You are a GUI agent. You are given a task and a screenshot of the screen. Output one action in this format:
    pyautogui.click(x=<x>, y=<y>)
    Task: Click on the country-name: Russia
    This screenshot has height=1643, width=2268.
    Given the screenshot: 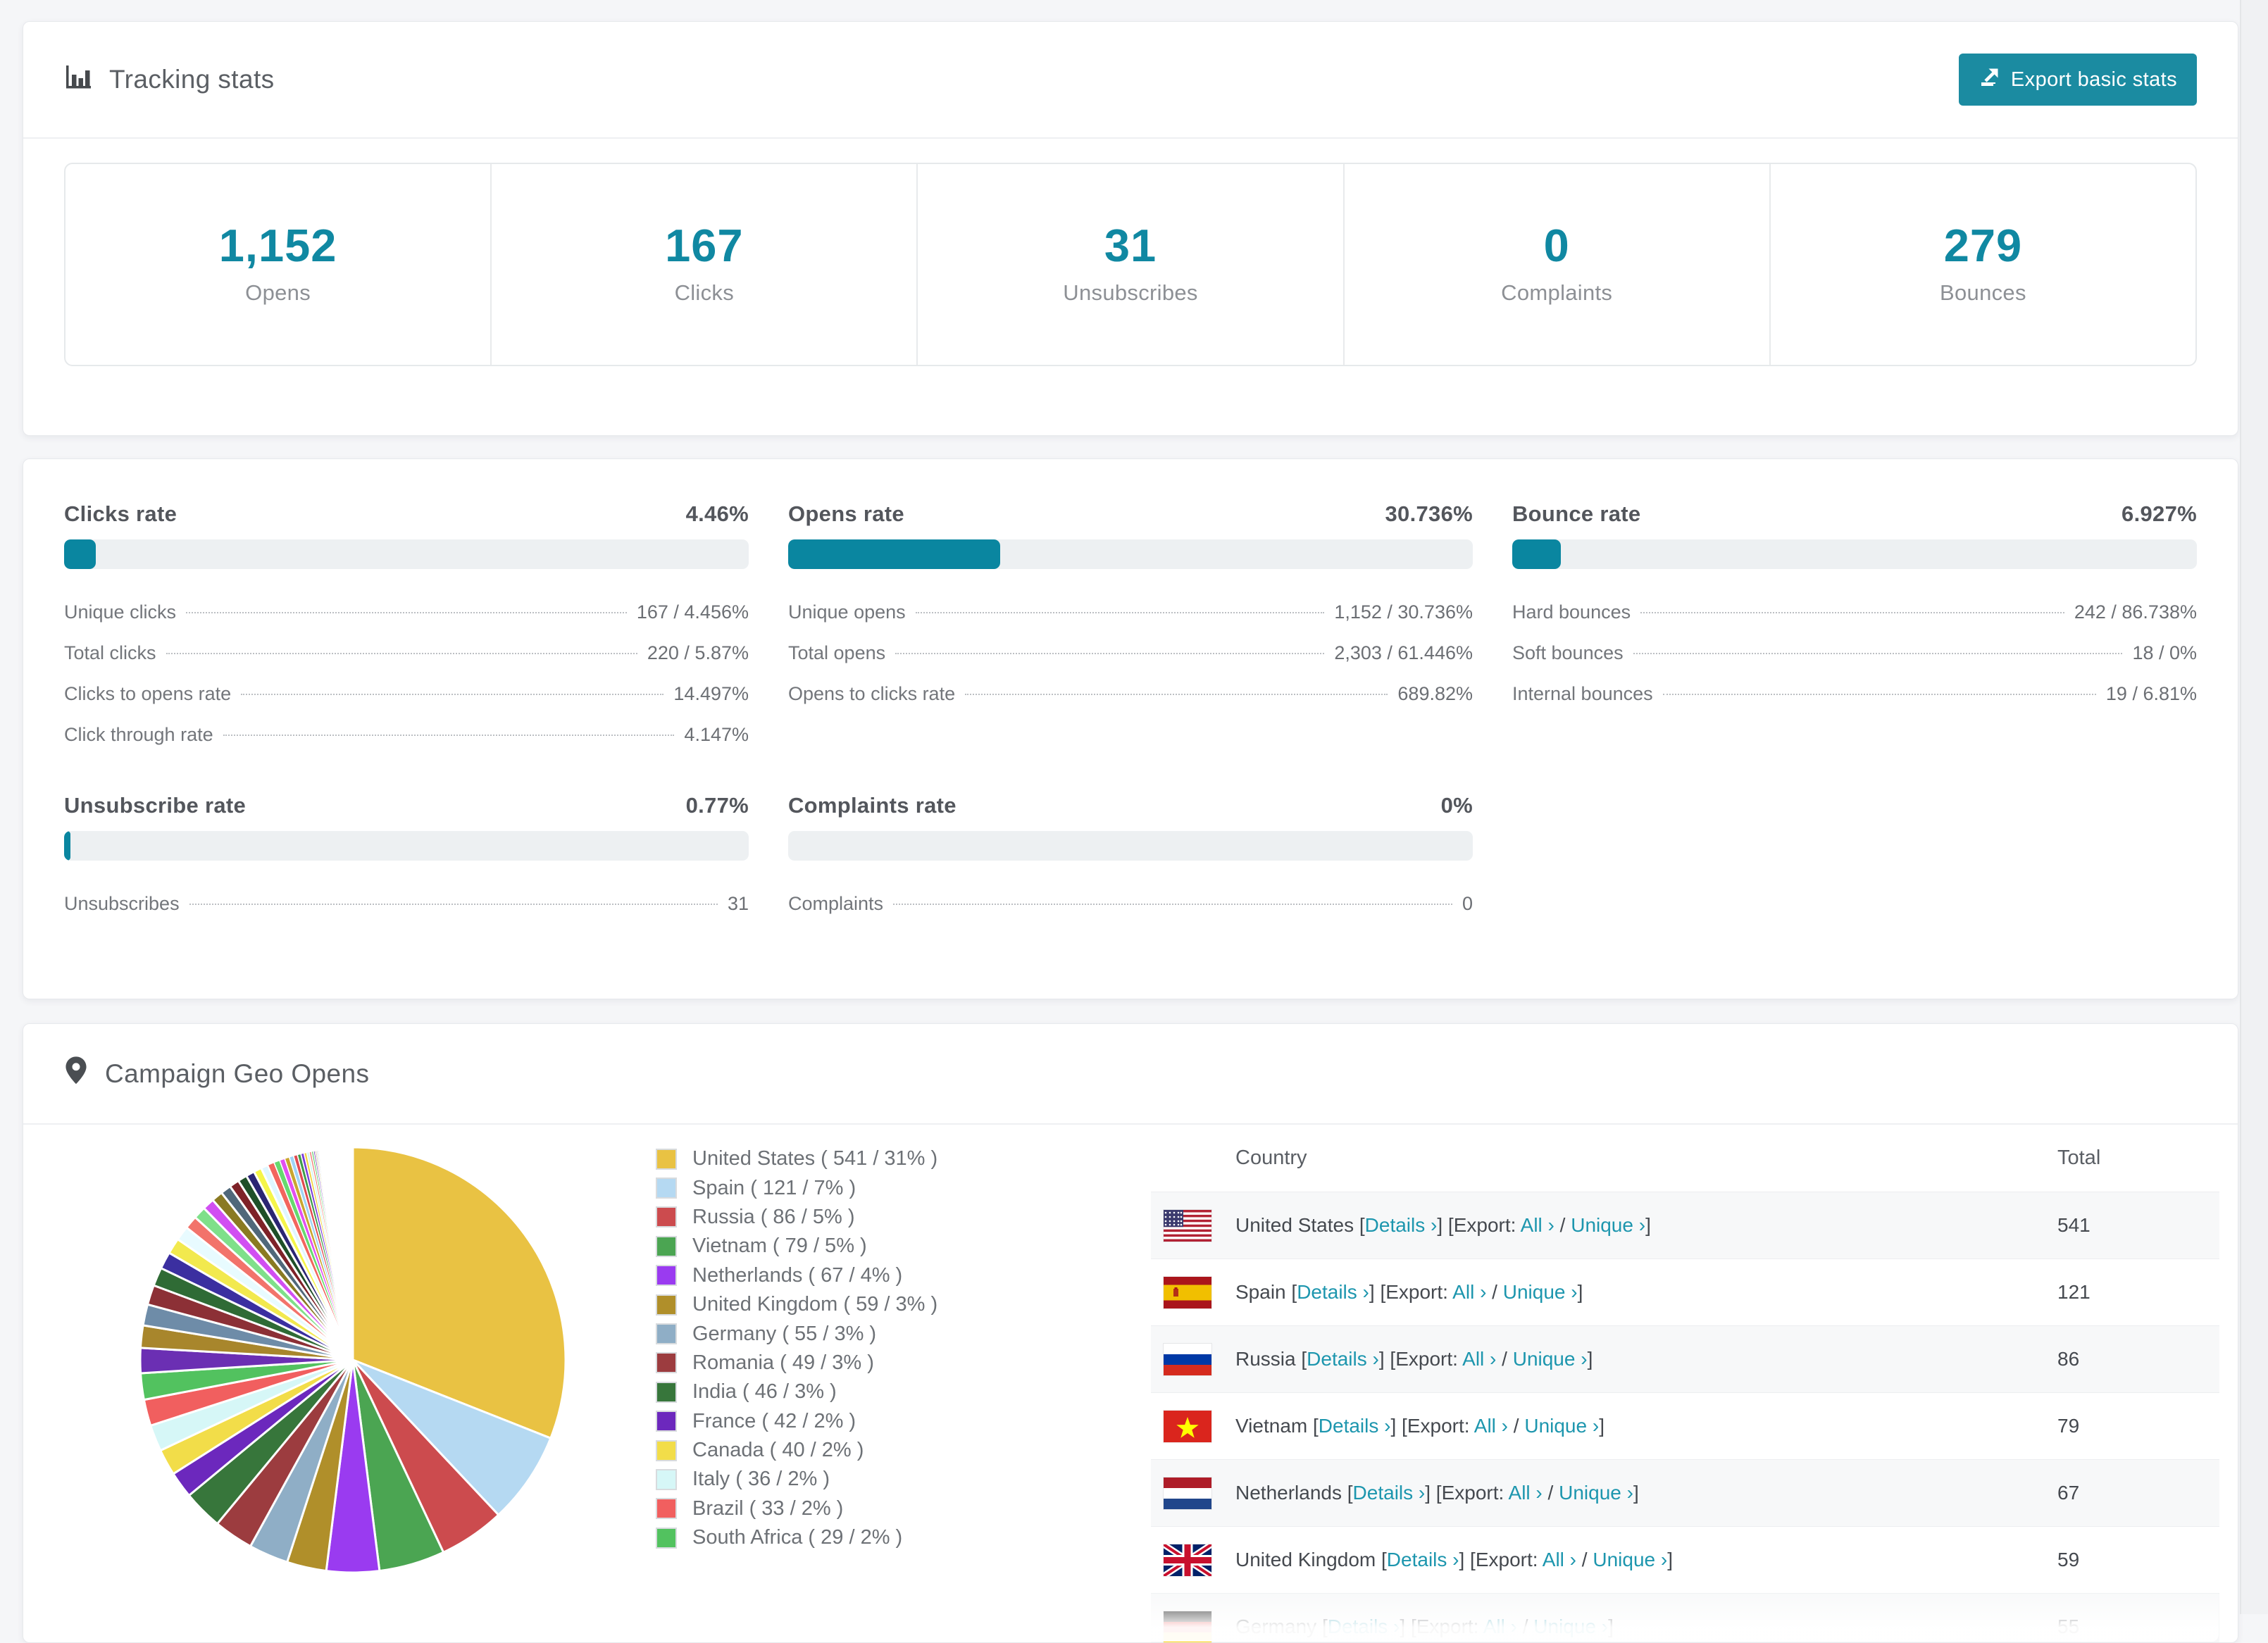 What is the action you would take?
    pyautogui.click(x=1268, y=1359)
    